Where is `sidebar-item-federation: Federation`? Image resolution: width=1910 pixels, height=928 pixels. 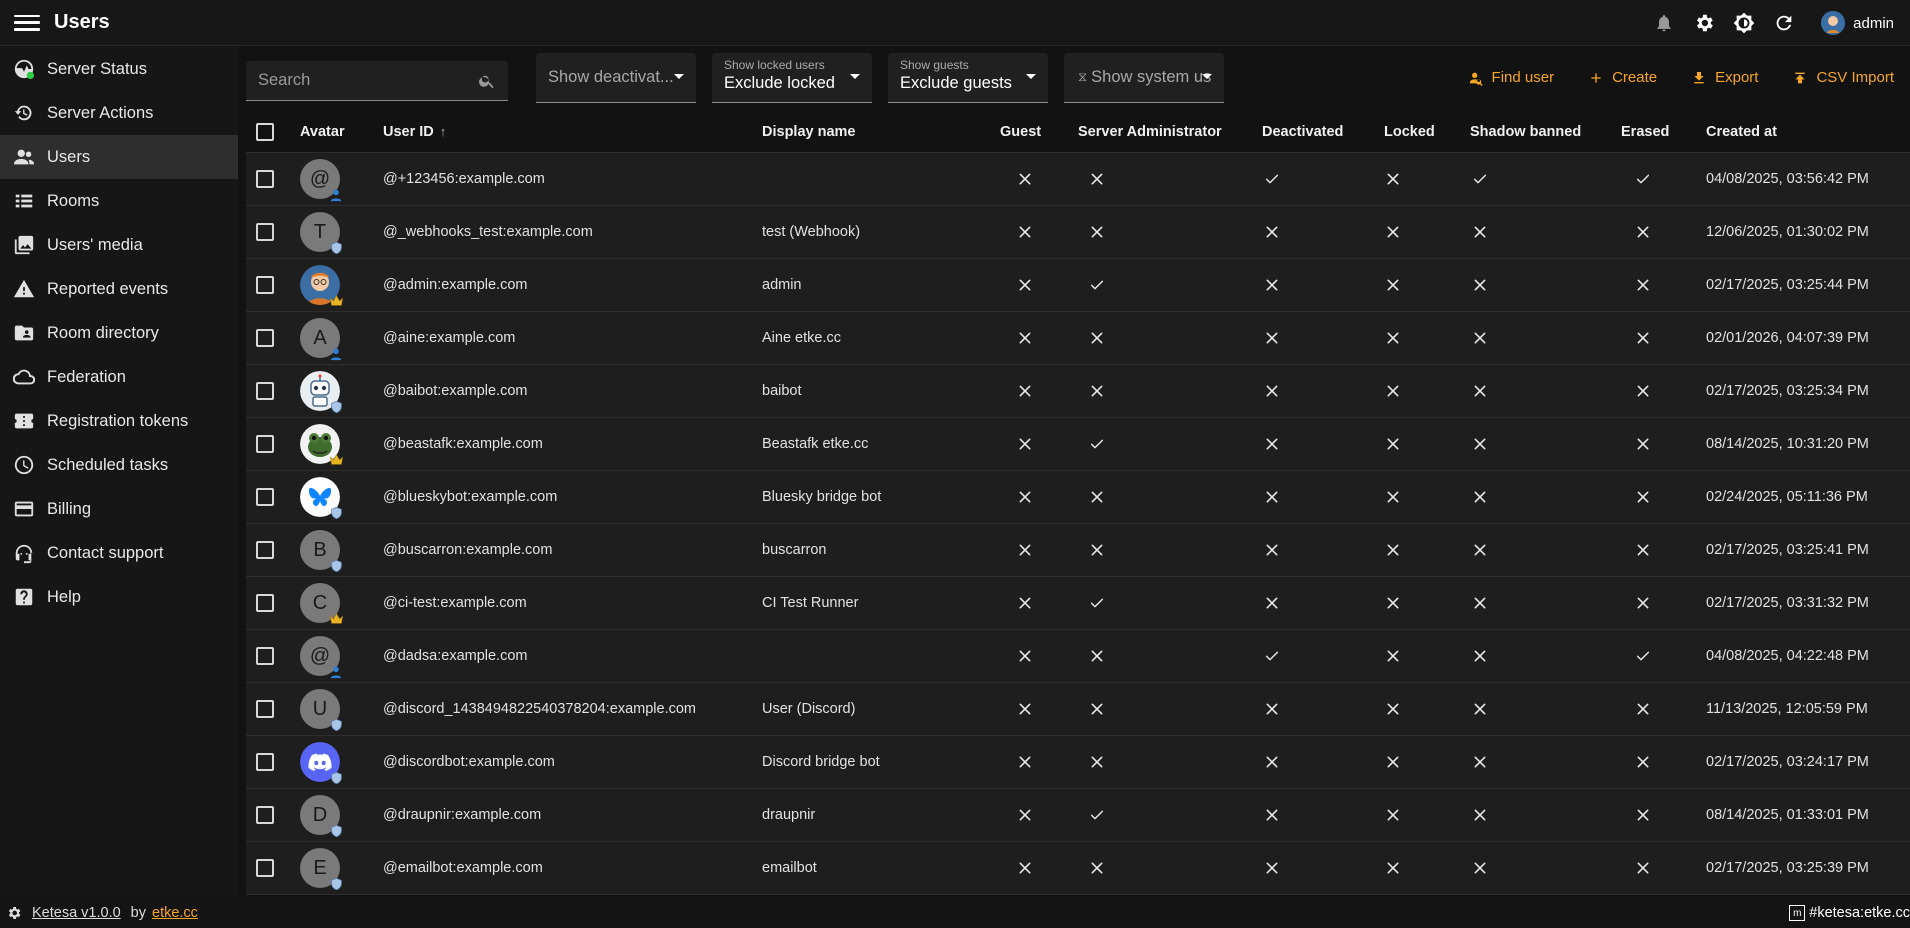 sidebar-item-federation: Federation is located at coordinates (119, 377).